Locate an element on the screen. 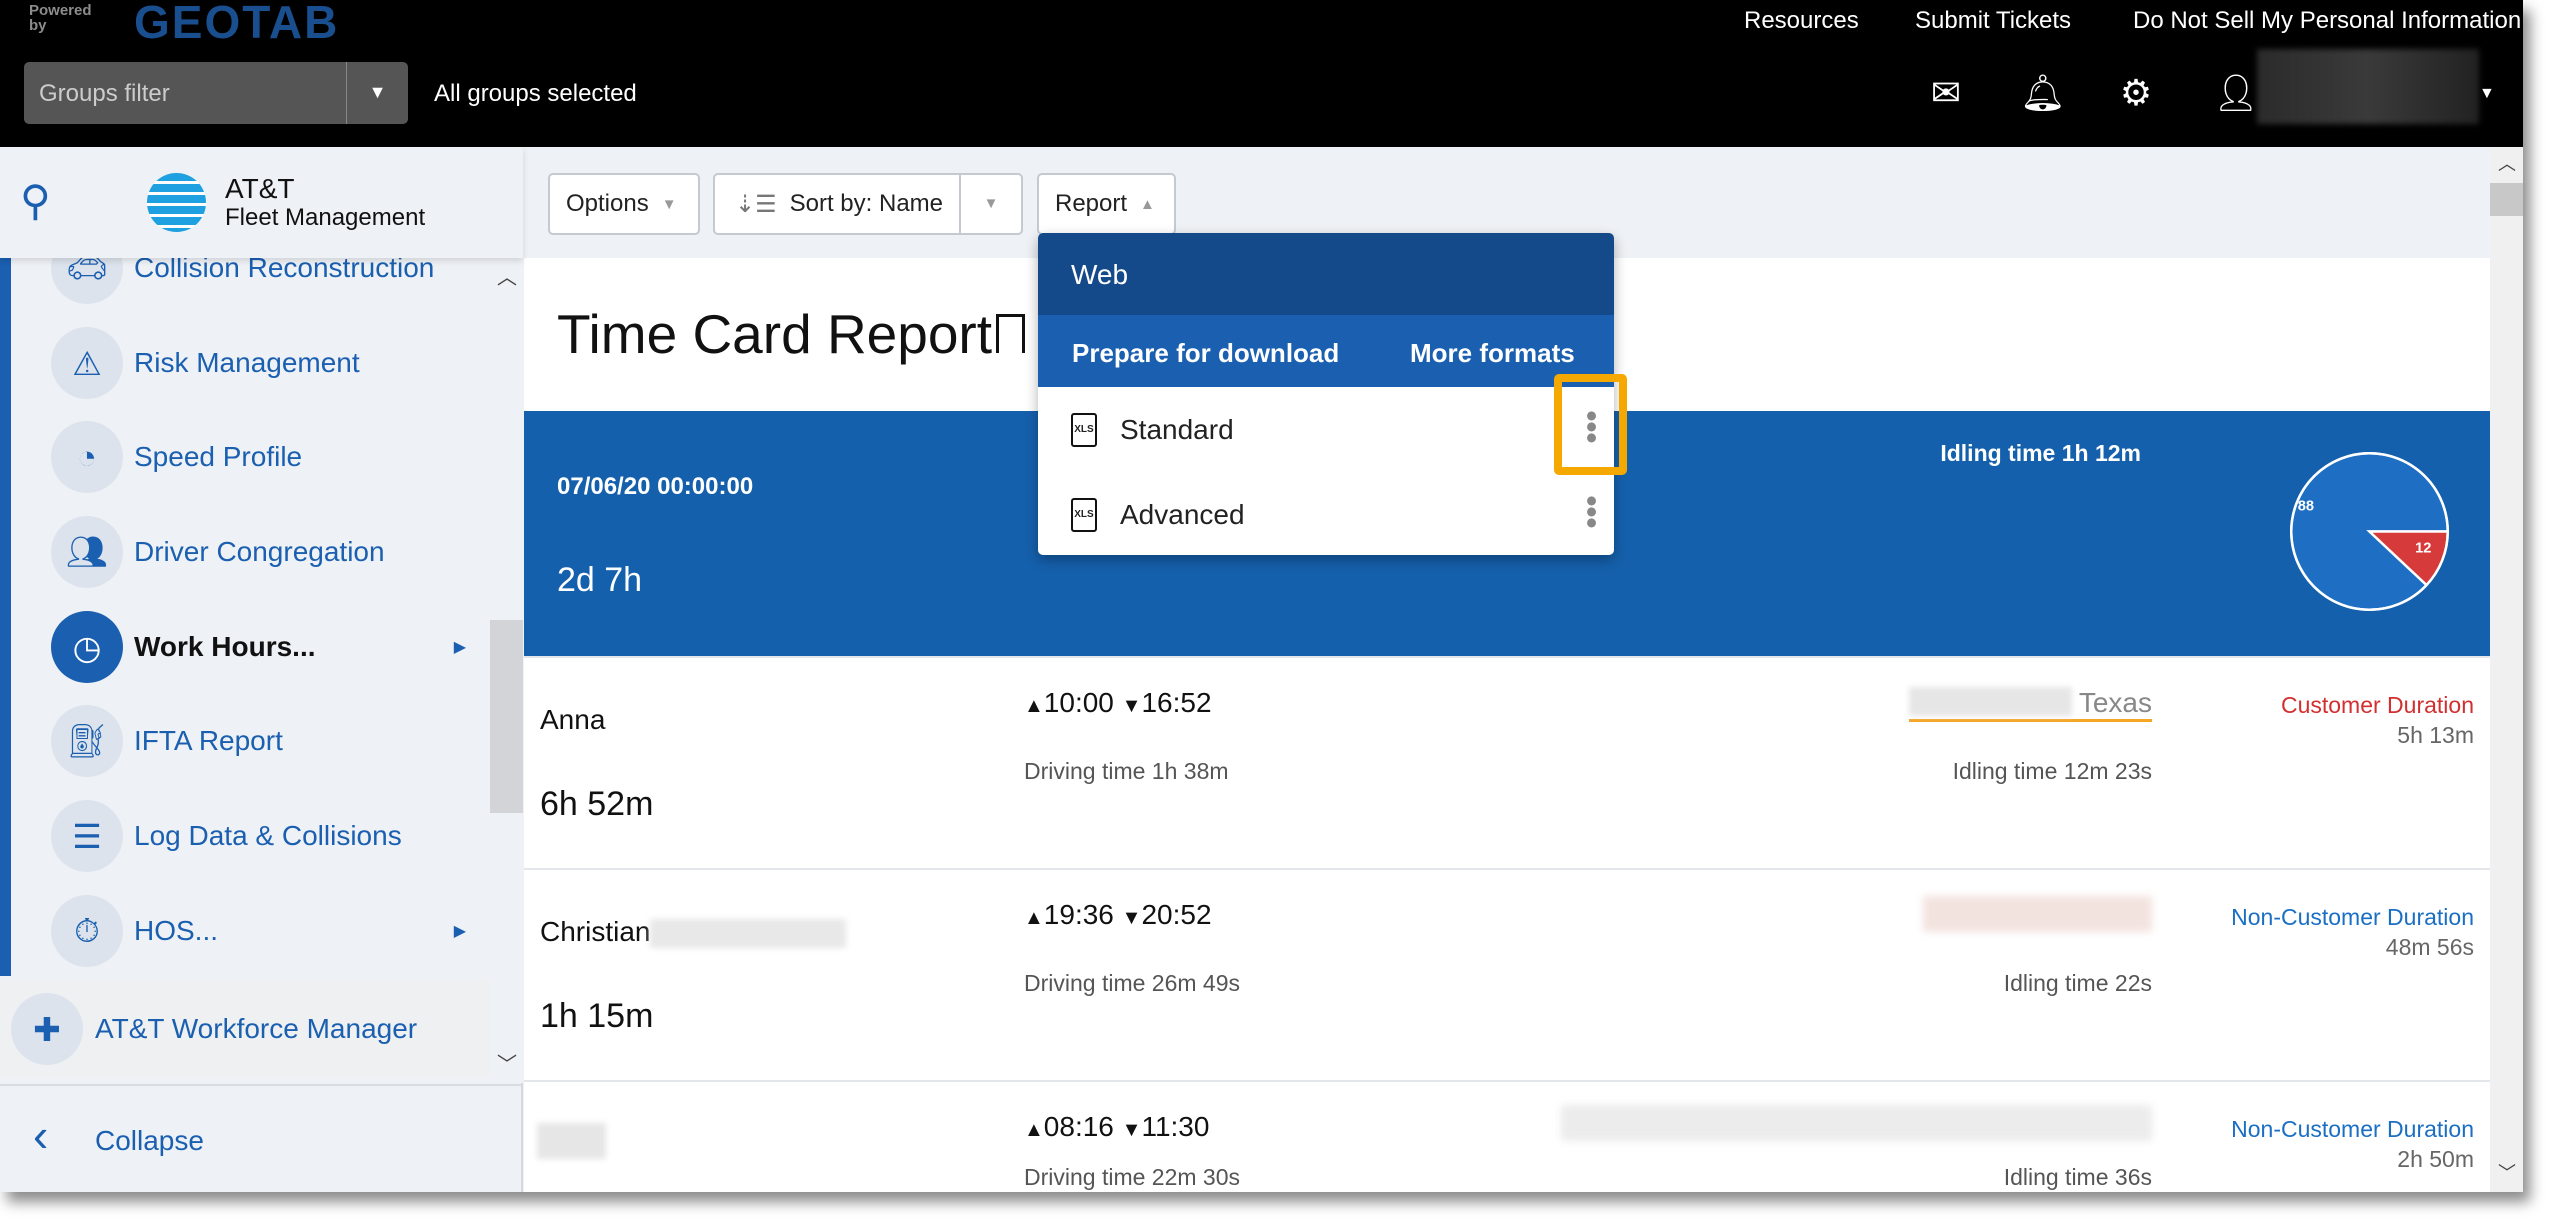  idling-pie-chart: 88 12 is located at coordinates (2369, 531).